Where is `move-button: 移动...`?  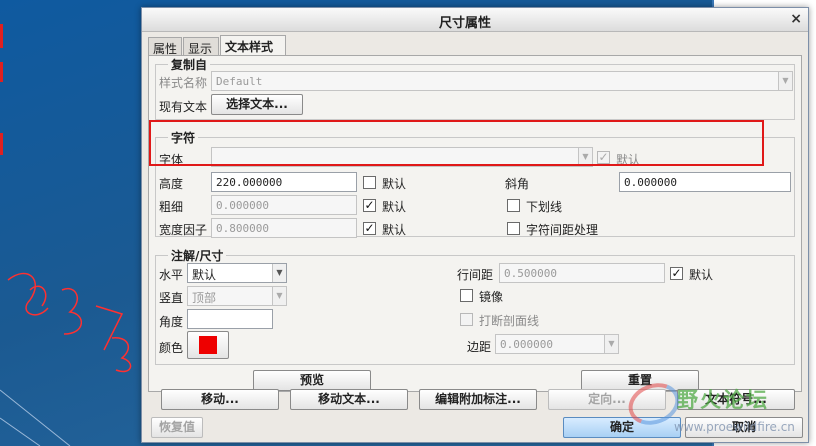
move-button: 移动... is located at coordinates (220, 399).